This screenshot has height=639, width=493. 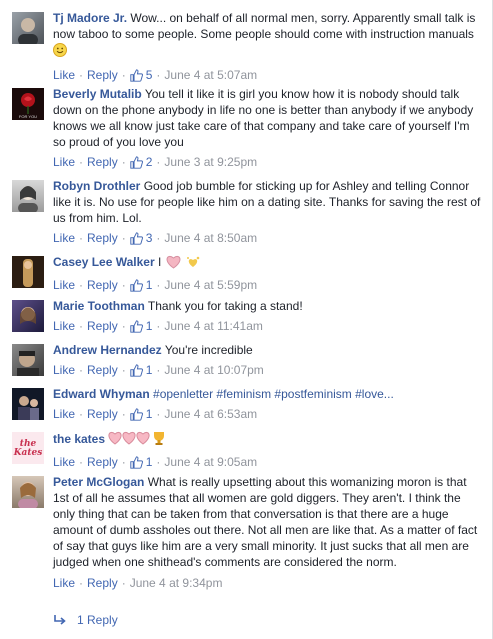 I want to click on view-replies-link: 1 Reply, so click(x=85, y=620).